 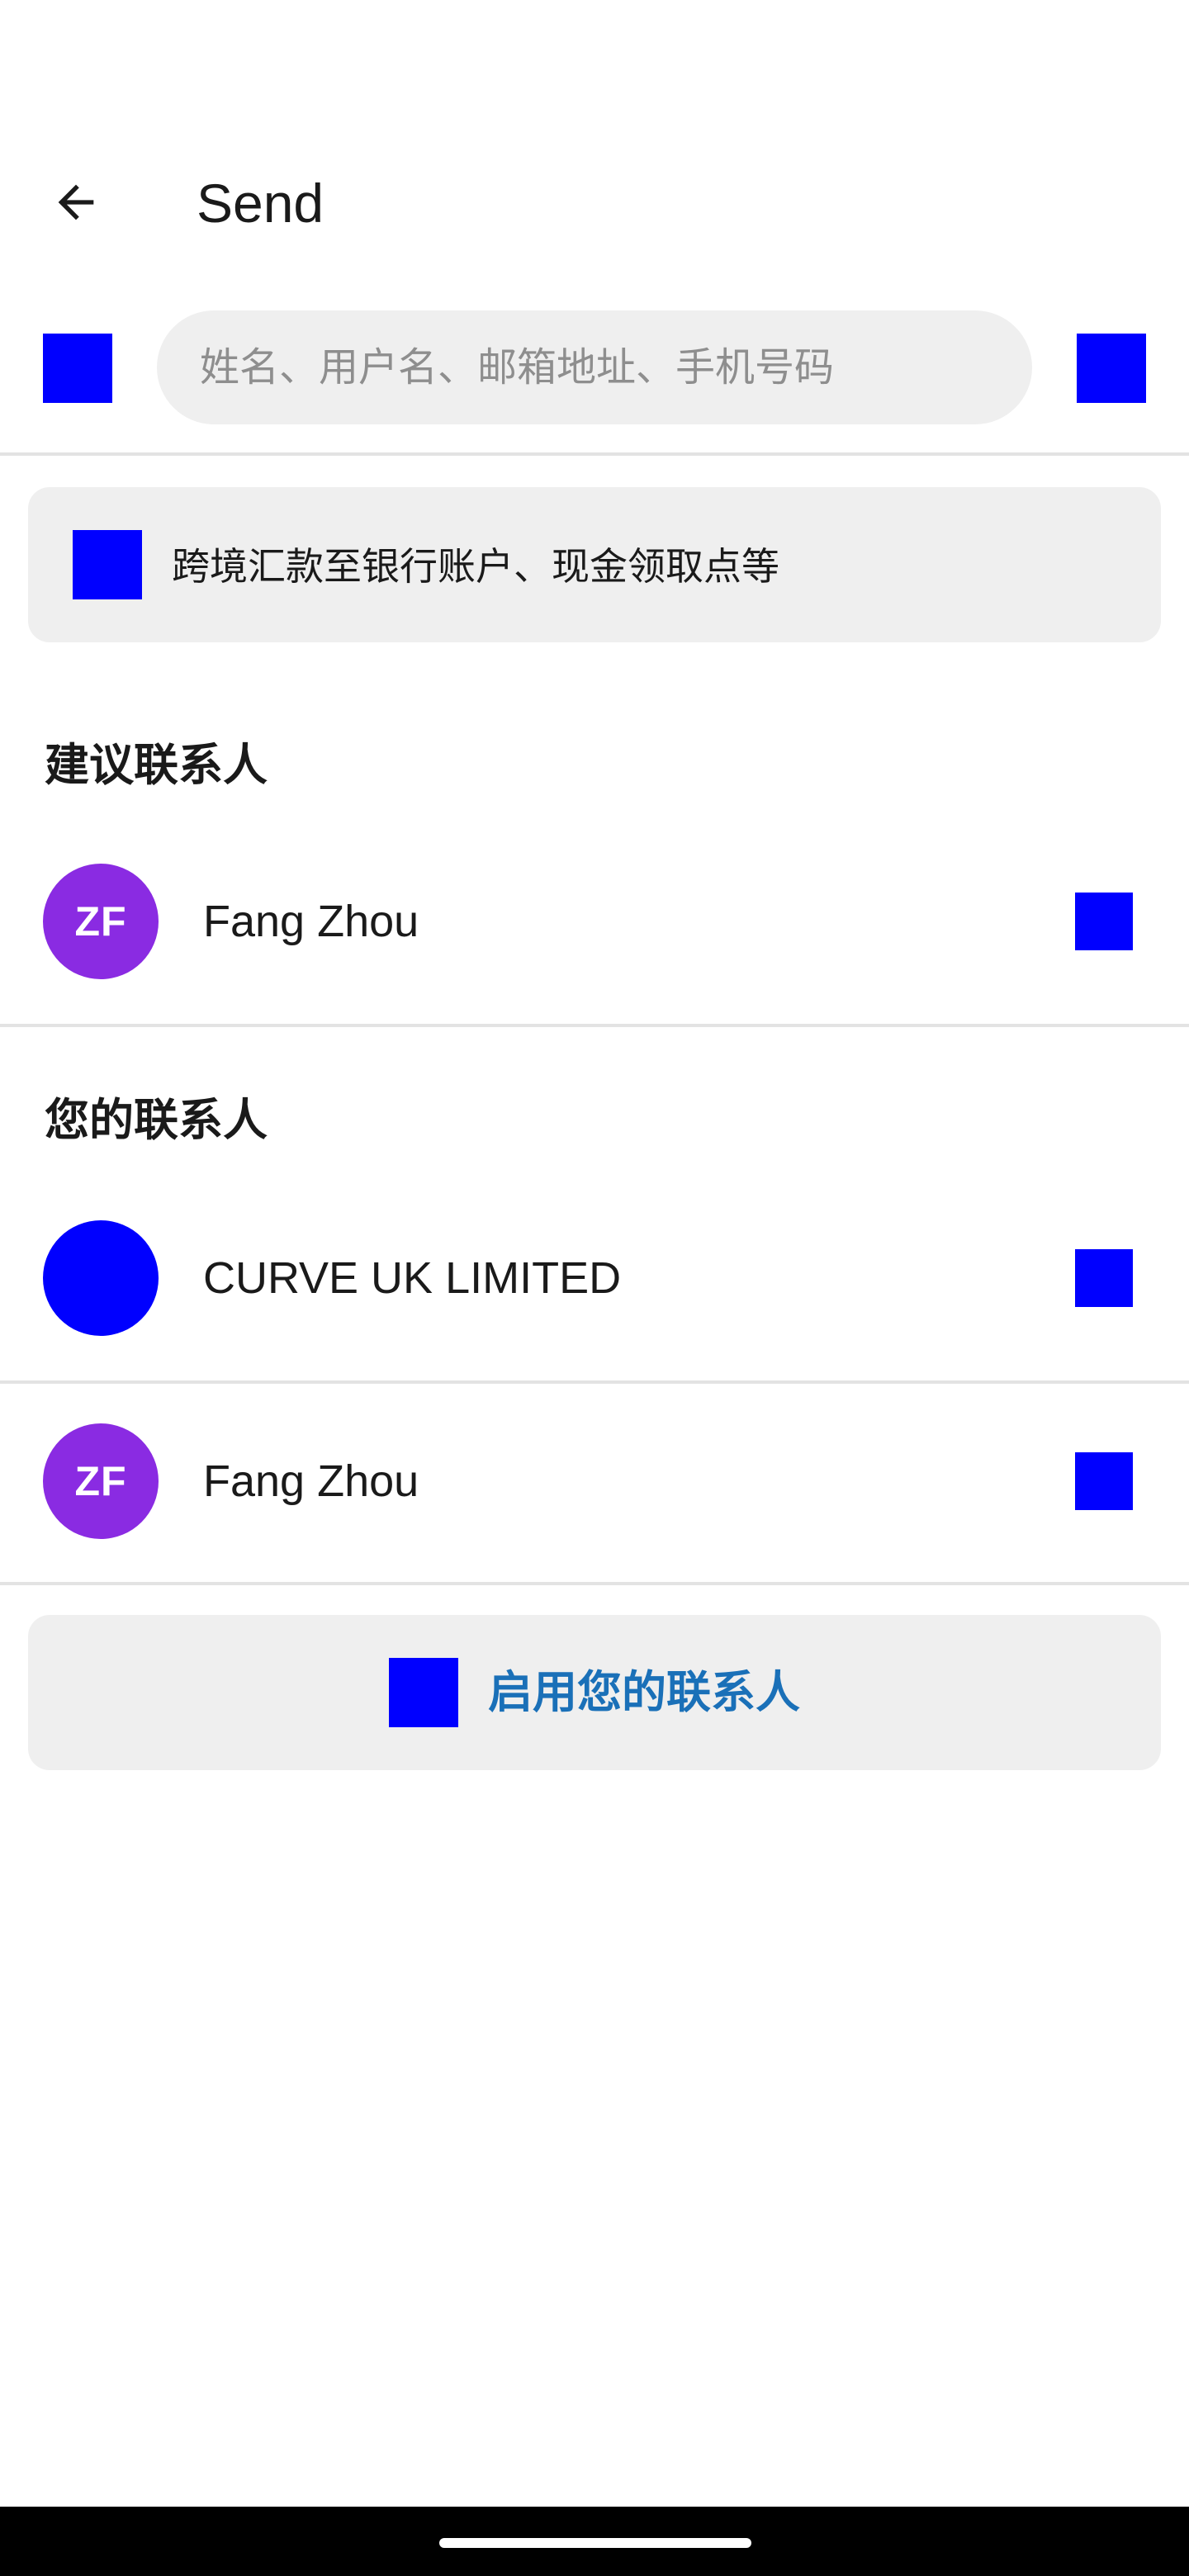 I want to click on system-navigation-bar, so click(x=594, y=2541).